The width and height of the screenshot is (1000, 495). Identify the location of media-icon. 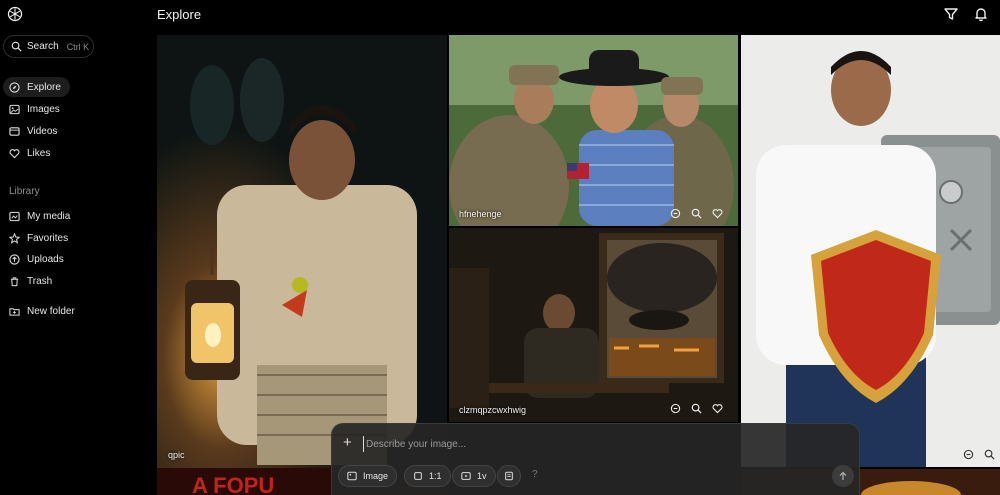
(14, 216).